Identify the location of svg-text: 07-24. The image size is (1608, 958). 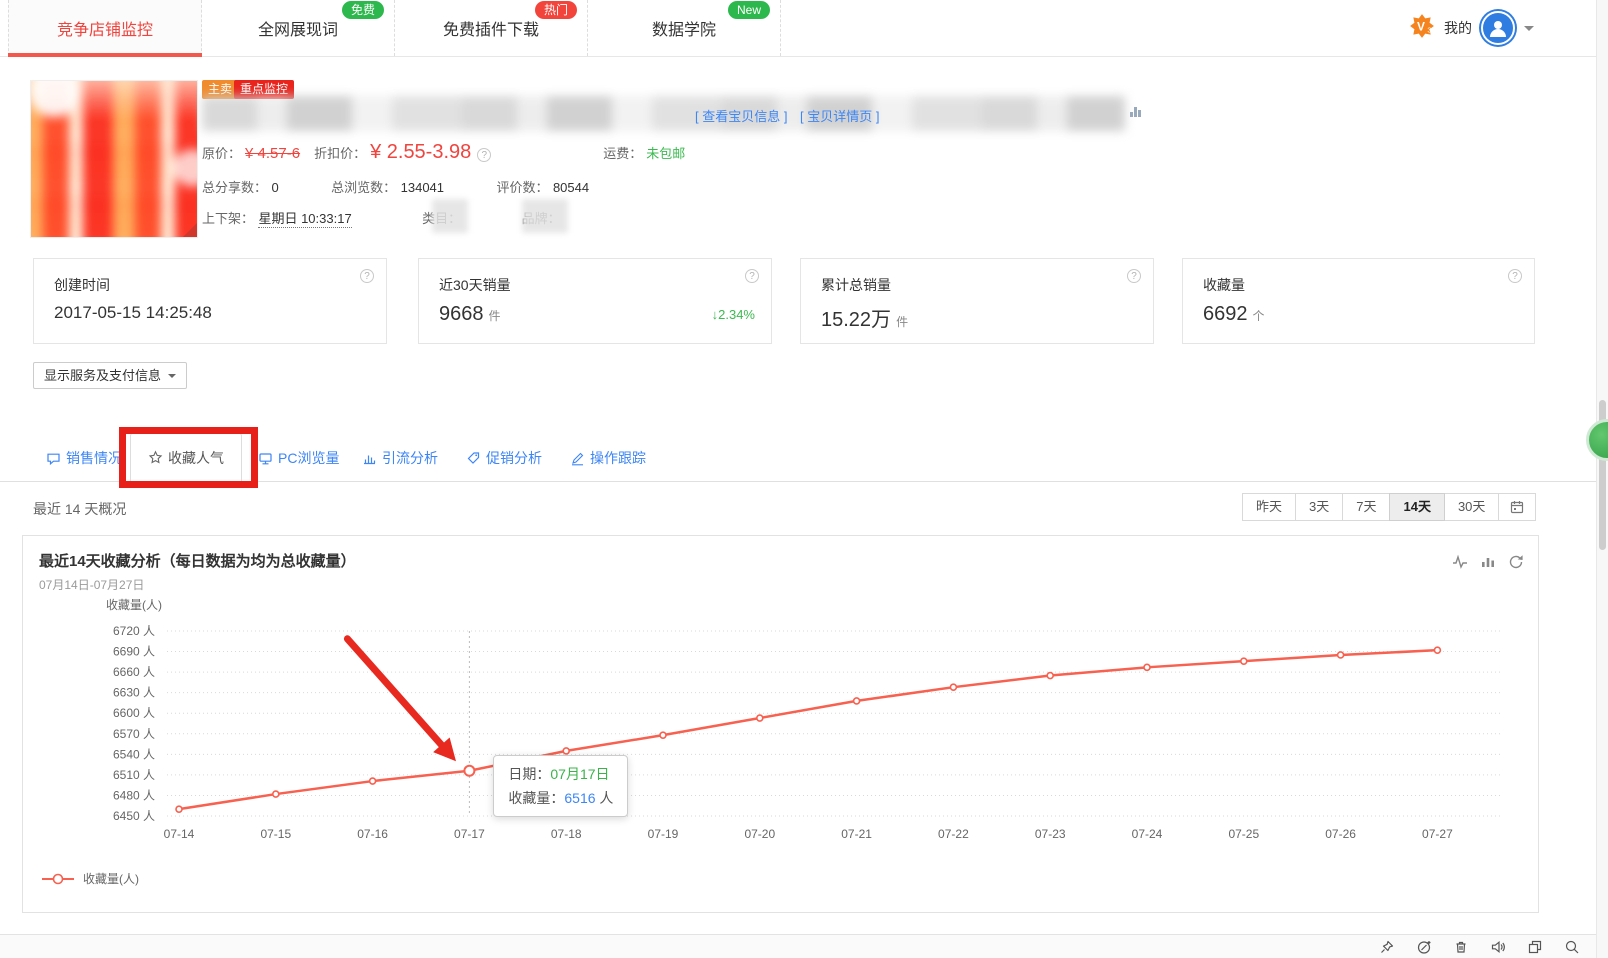
(1147, 834).